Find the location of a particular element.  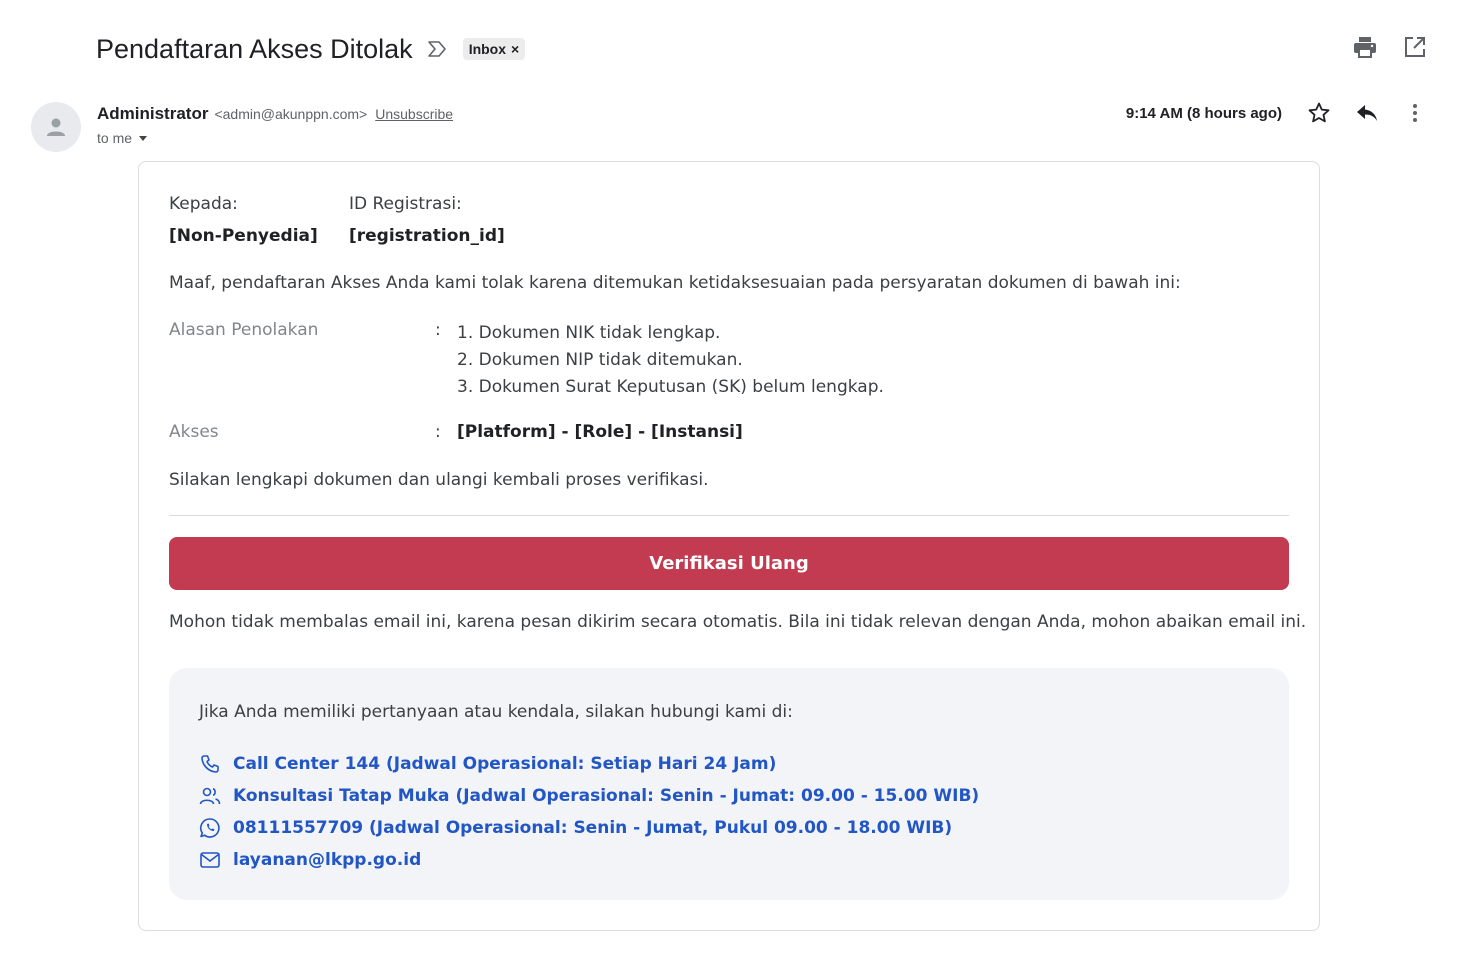

email-subject: Pendaftaran Akses Ditolak is located at coordinates (254, 48).